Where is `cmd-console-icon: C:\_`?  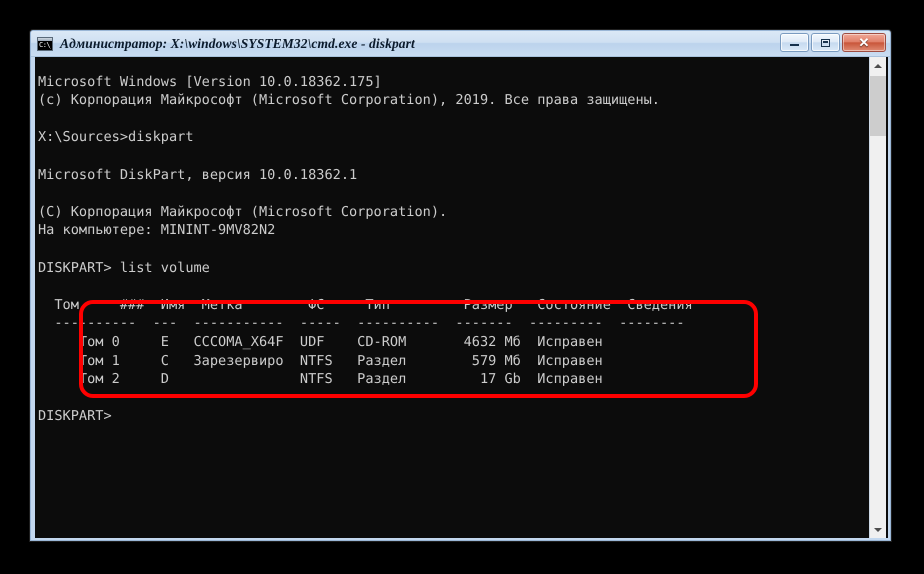
cmd-console-icon: C:\_ is located at coordinates (45, 43).